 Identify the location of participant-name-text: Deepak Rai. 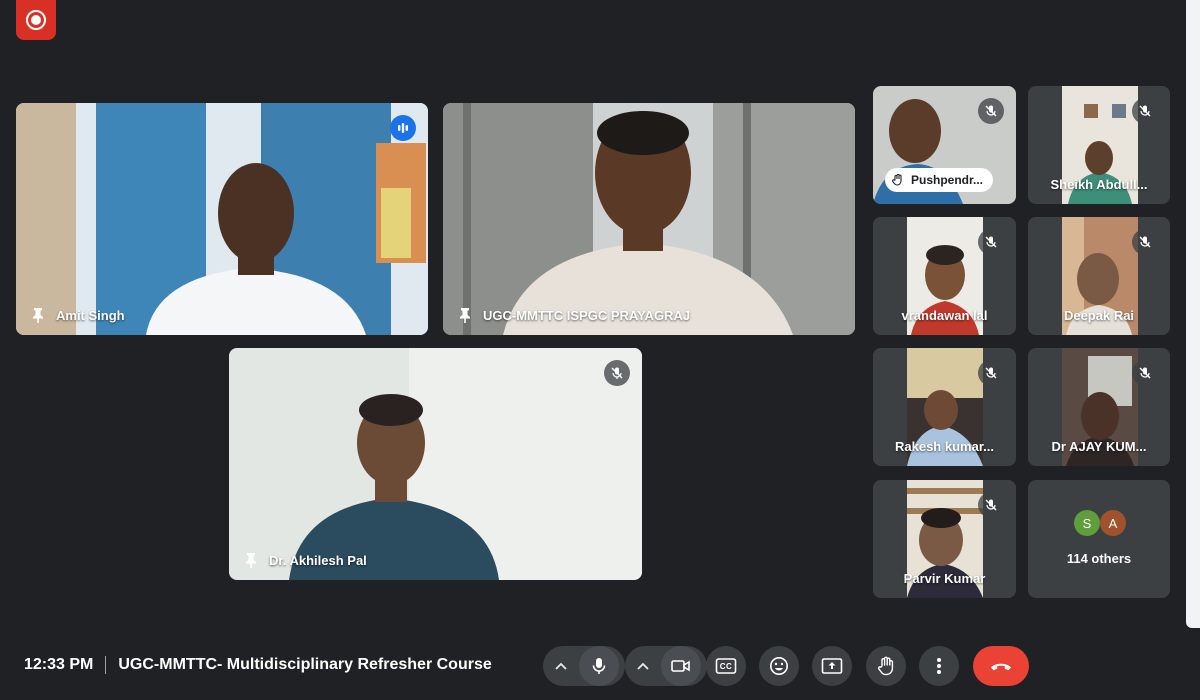
(1099, 315).